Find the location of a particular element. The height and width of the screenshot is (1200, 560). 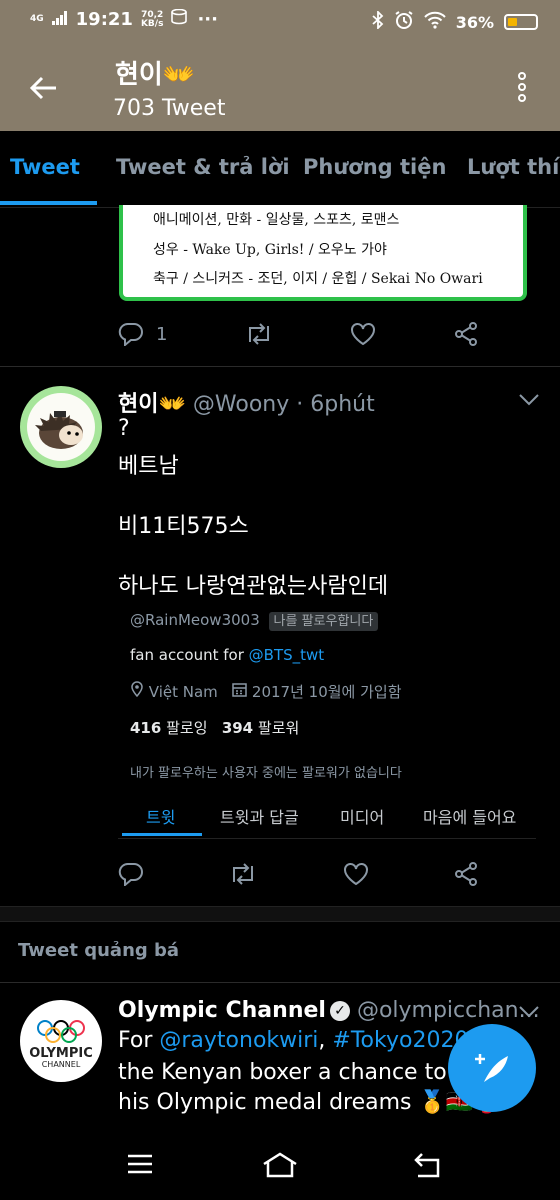

wifi-icon is located at coordinates (434, 22).